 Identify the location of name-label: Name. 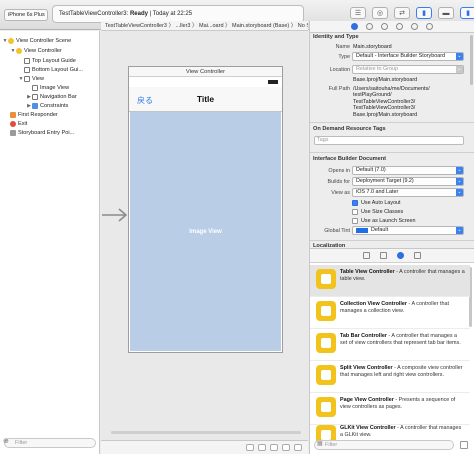
(342, 47).